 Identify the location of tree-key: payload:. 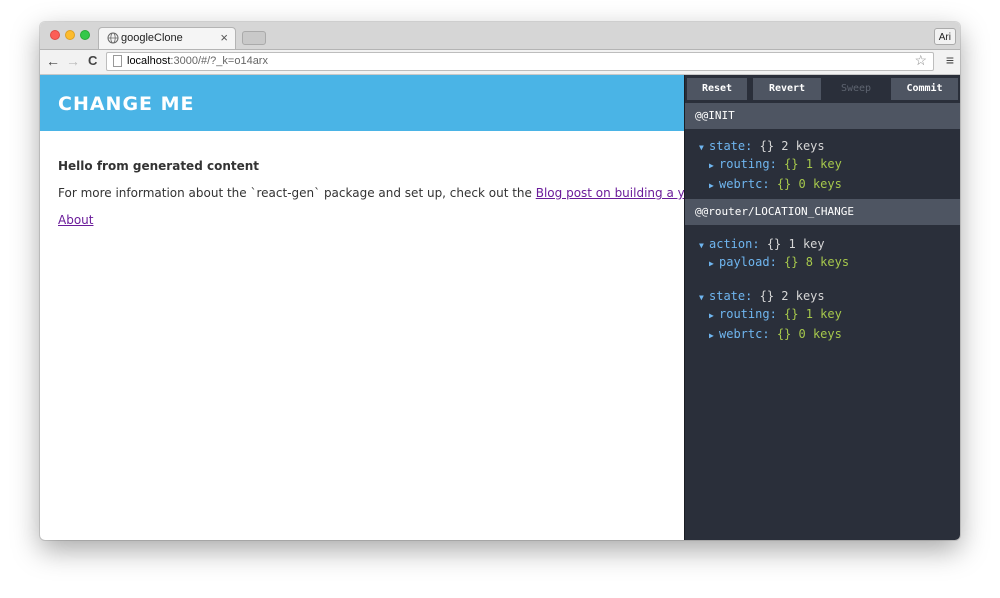
(748, 262).